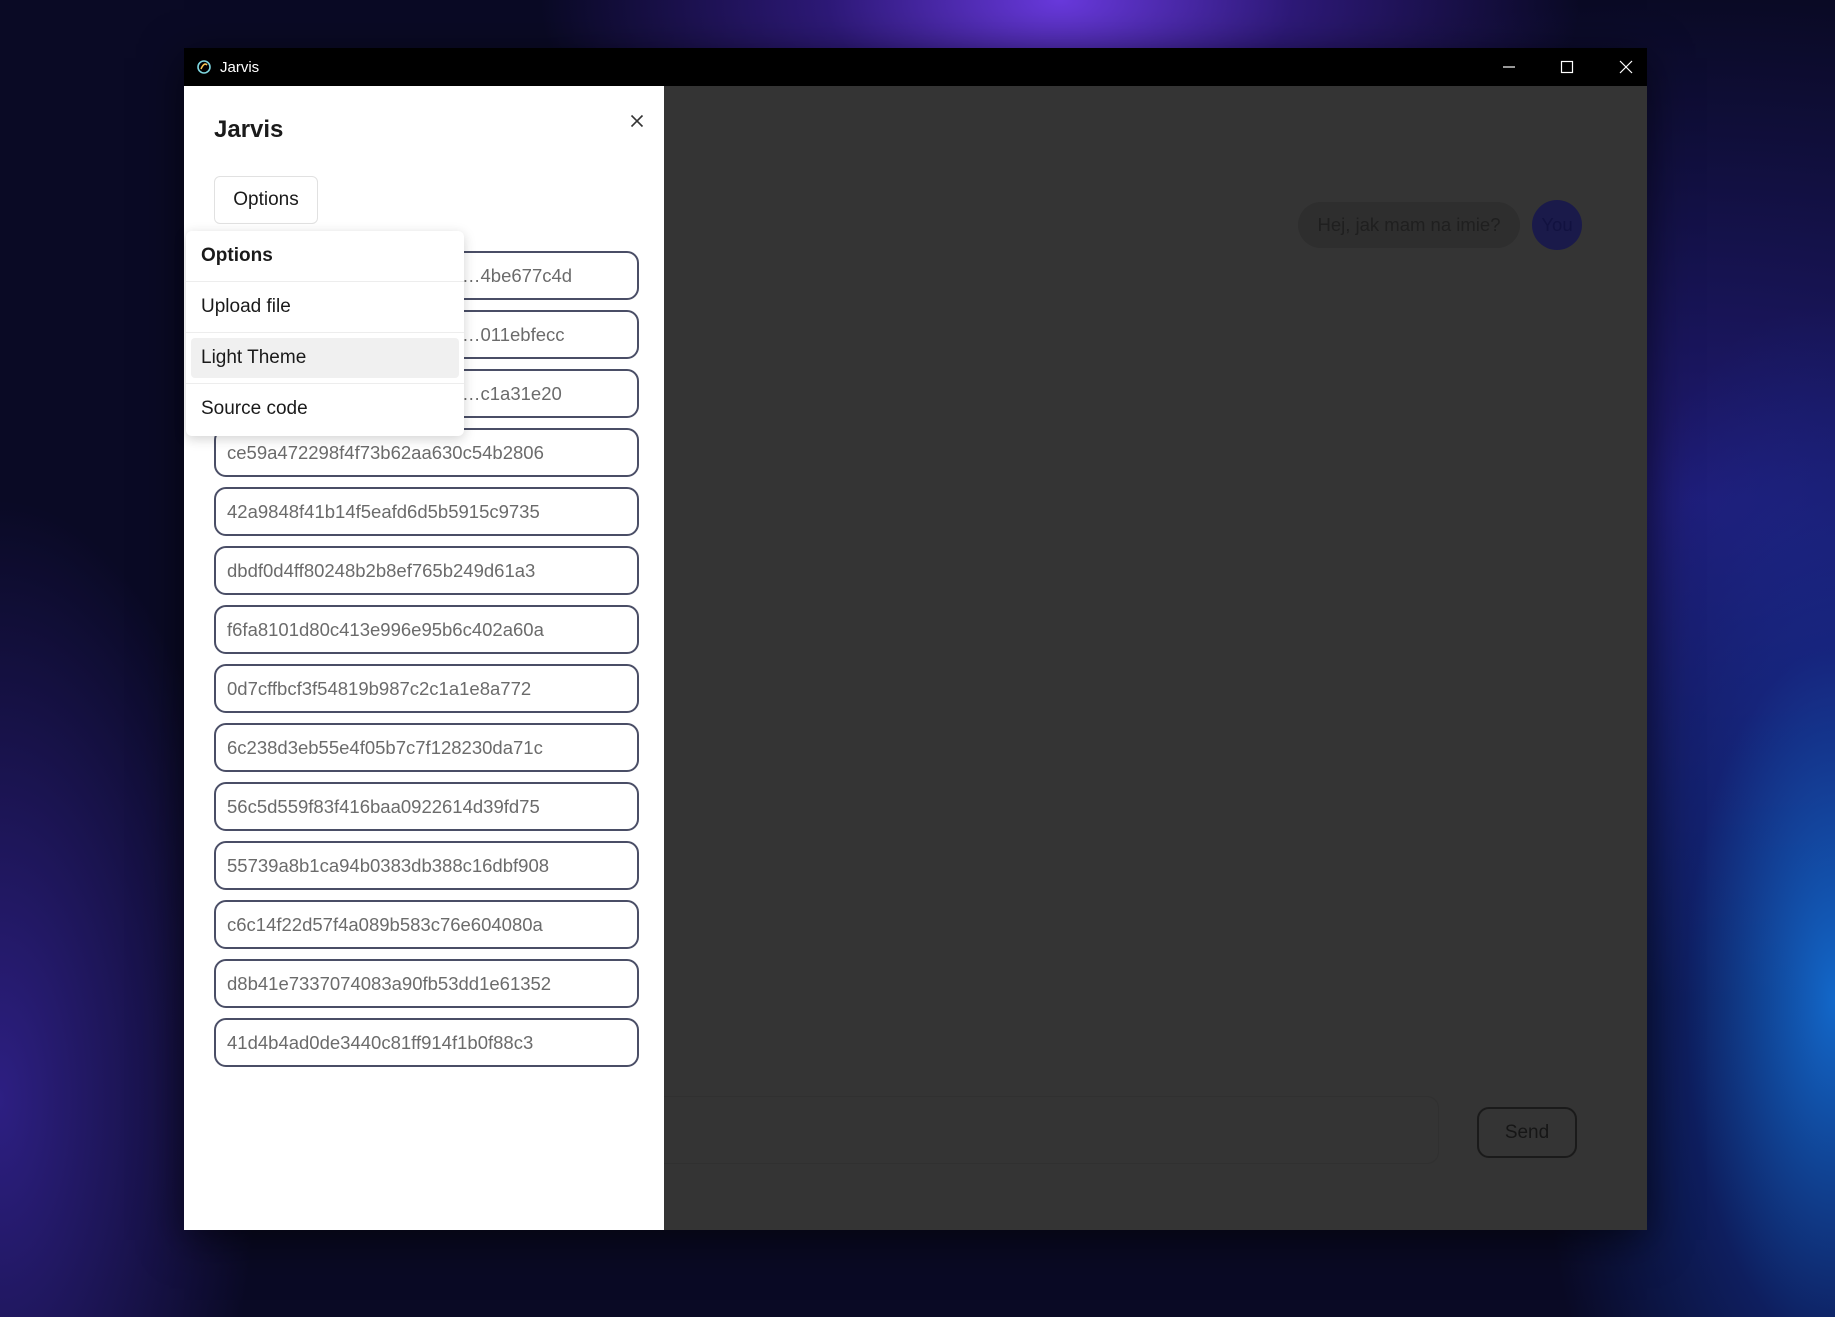  Describe the element at coordinates (915, 67) in the screenshot. I see `title-bar: Jarvis` at that location.